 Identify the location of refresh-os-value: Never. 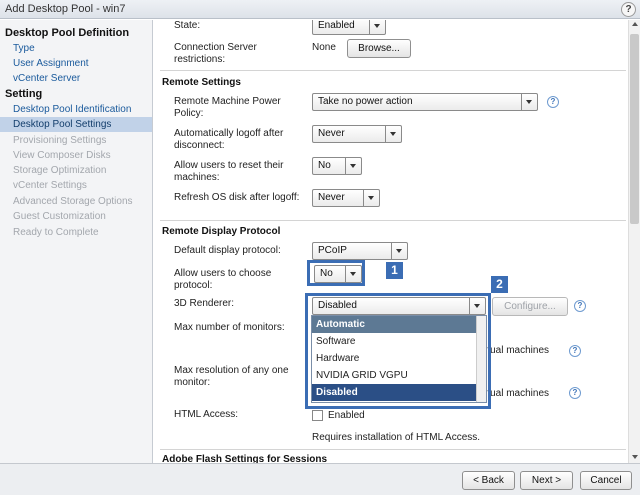
(331, 197).